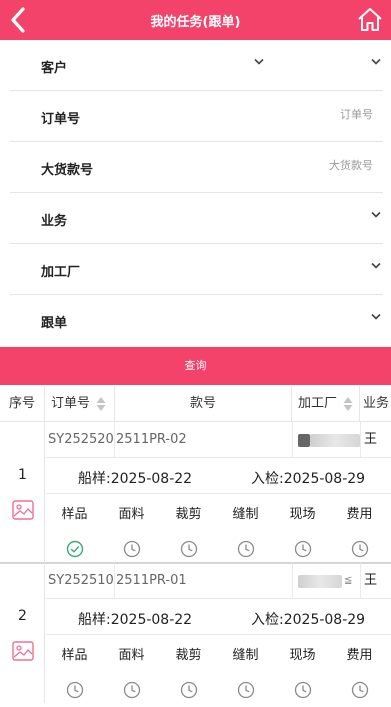 The width and height of the screenshot is (391, 707). What do you see at coordinates (22, 616) in the screenshot?
I see `row-index: 2` at bounding box center [22, 616].